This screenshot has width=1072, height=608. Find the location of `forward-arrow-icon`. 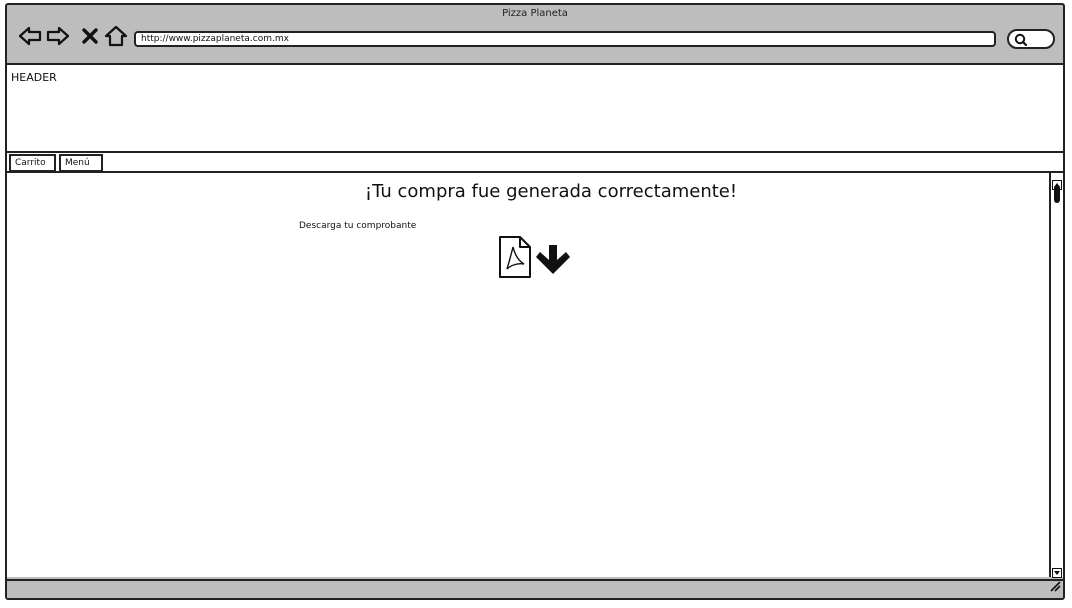

forward-arrow-icon is located at coordinates (58, 36).